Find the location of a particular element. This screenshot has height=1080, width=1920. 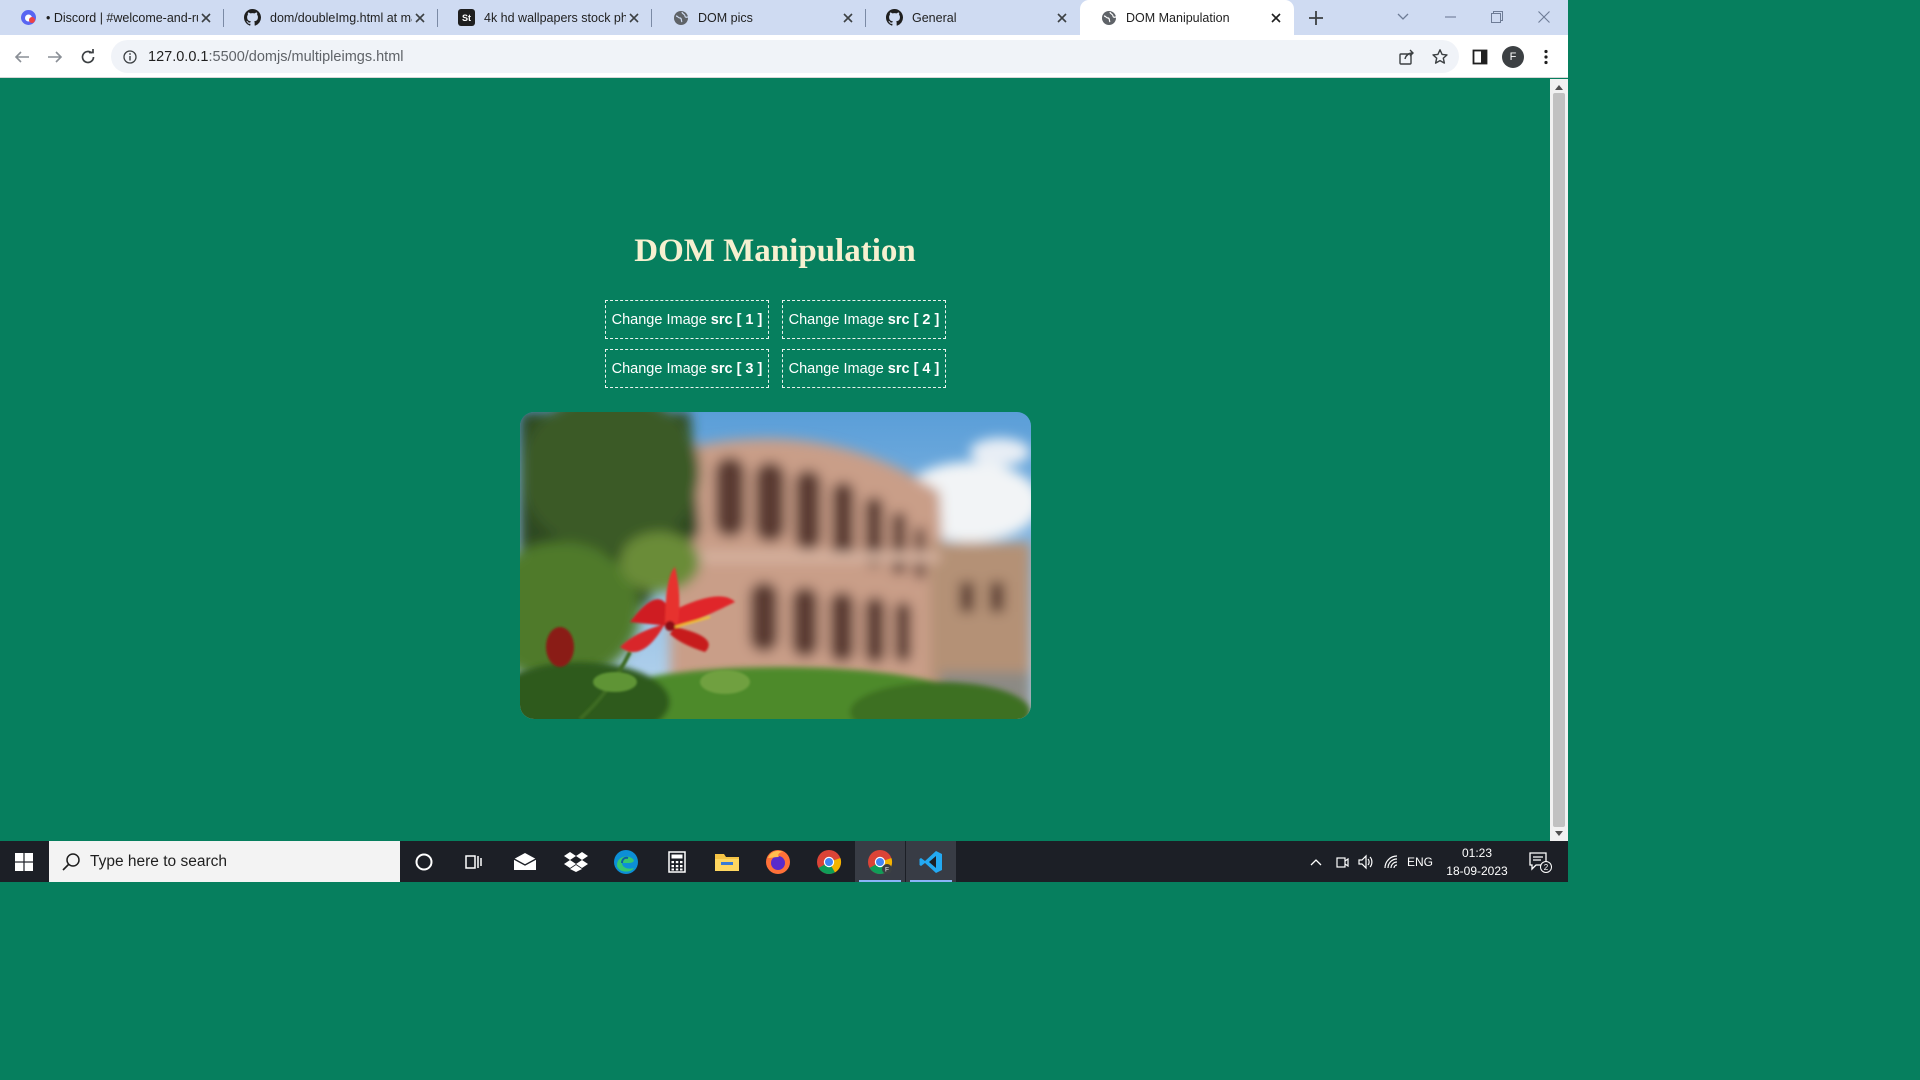

plus-icon is located at coordinates (1316, 18).